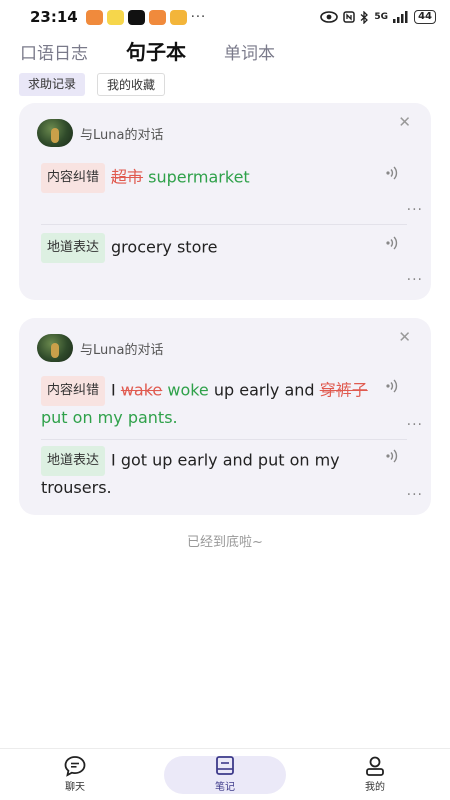 The height and width of the screenshot is (800, 450). Describe the element at coordinates (400, 17) in the screenshot. I see `signal-icon` at that location.